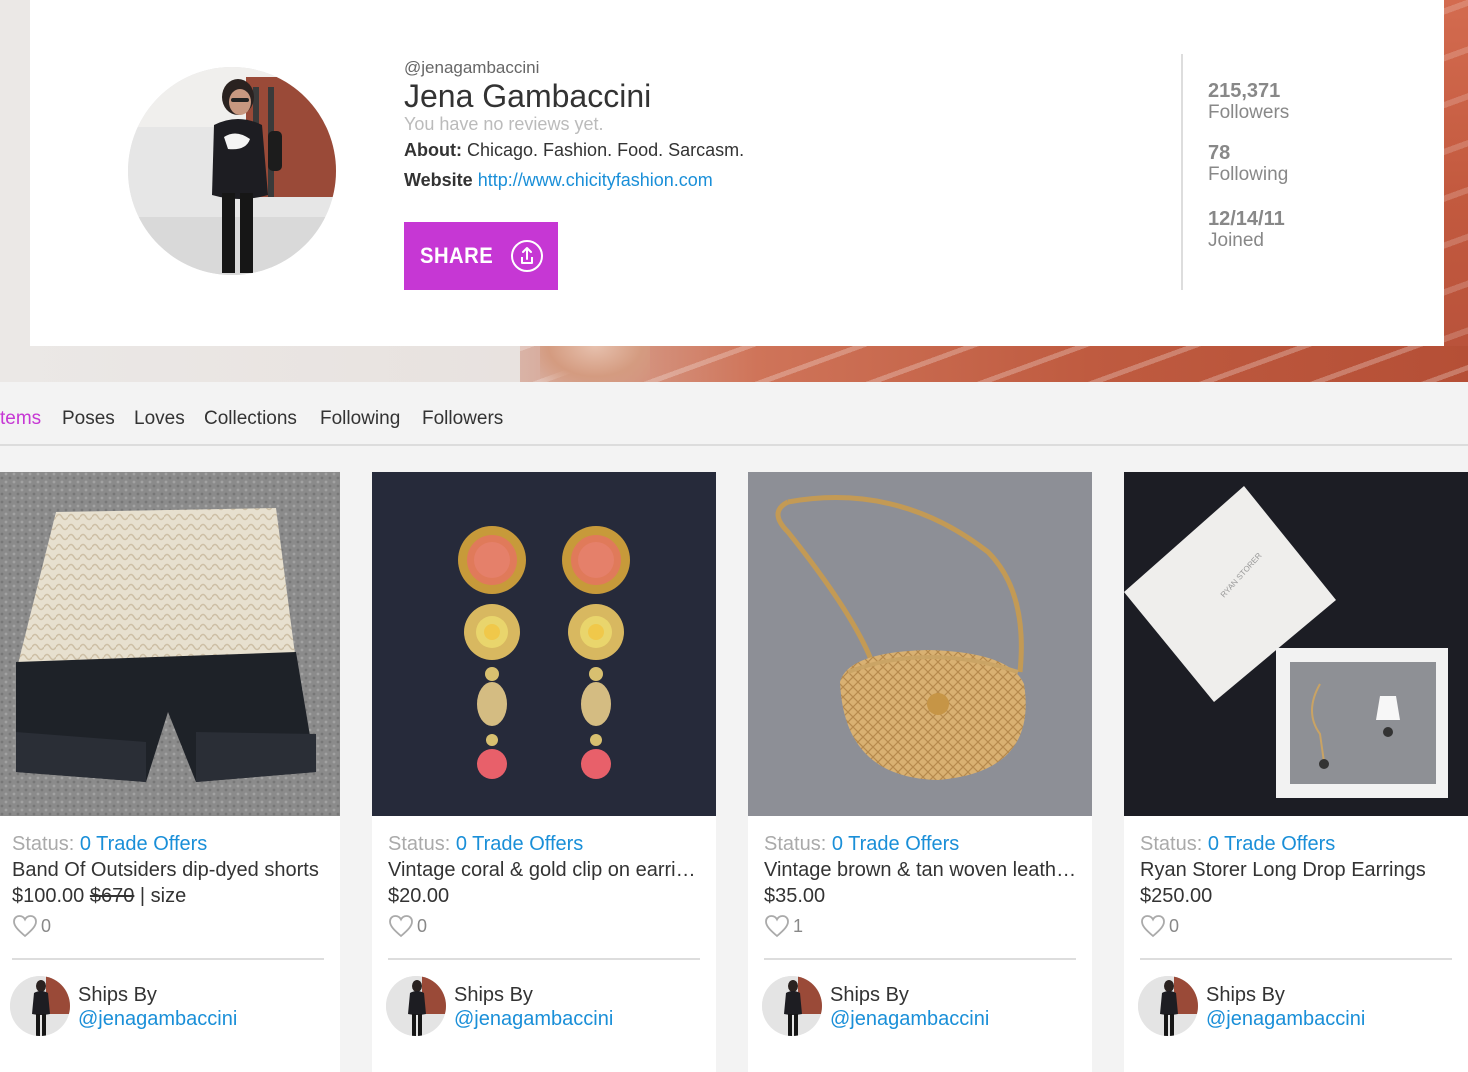  I want to click on tab-loves: Loves, so click(159, 419).